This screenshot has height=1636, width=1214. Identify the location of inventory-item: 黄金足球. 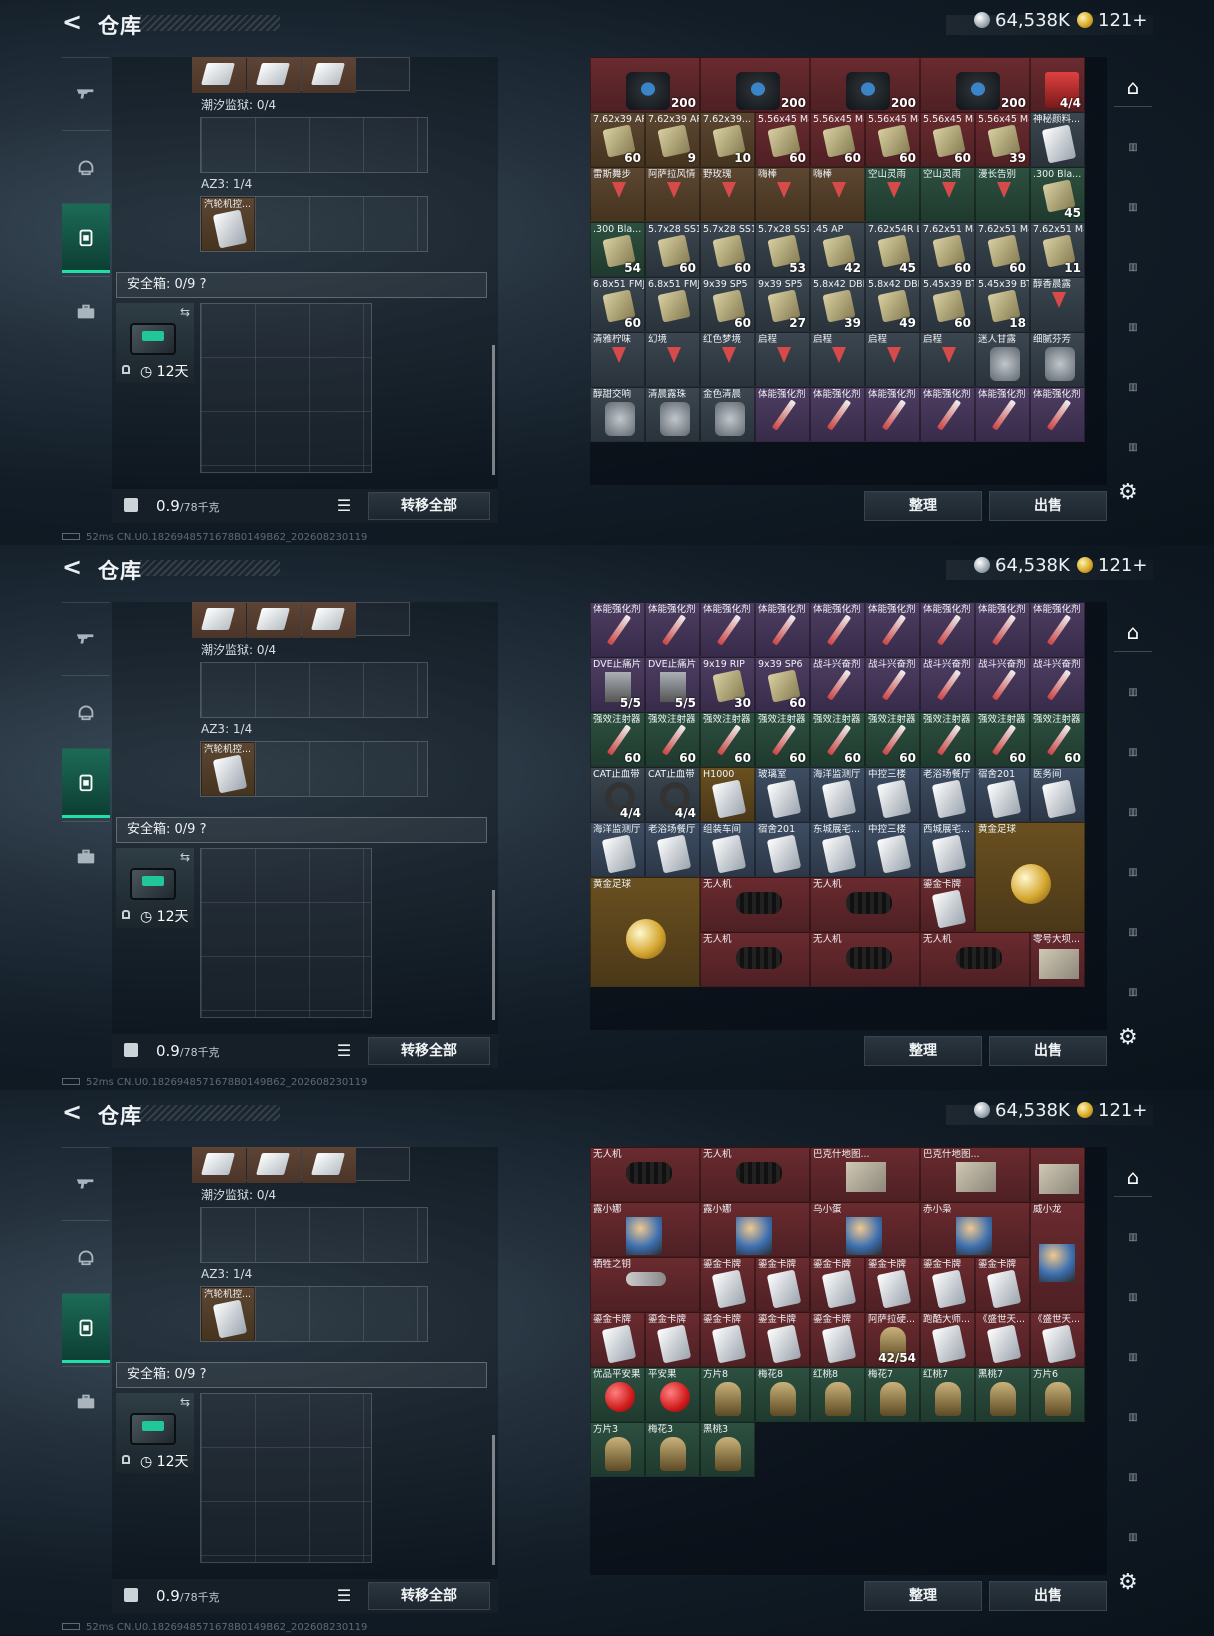
(1030, 877).